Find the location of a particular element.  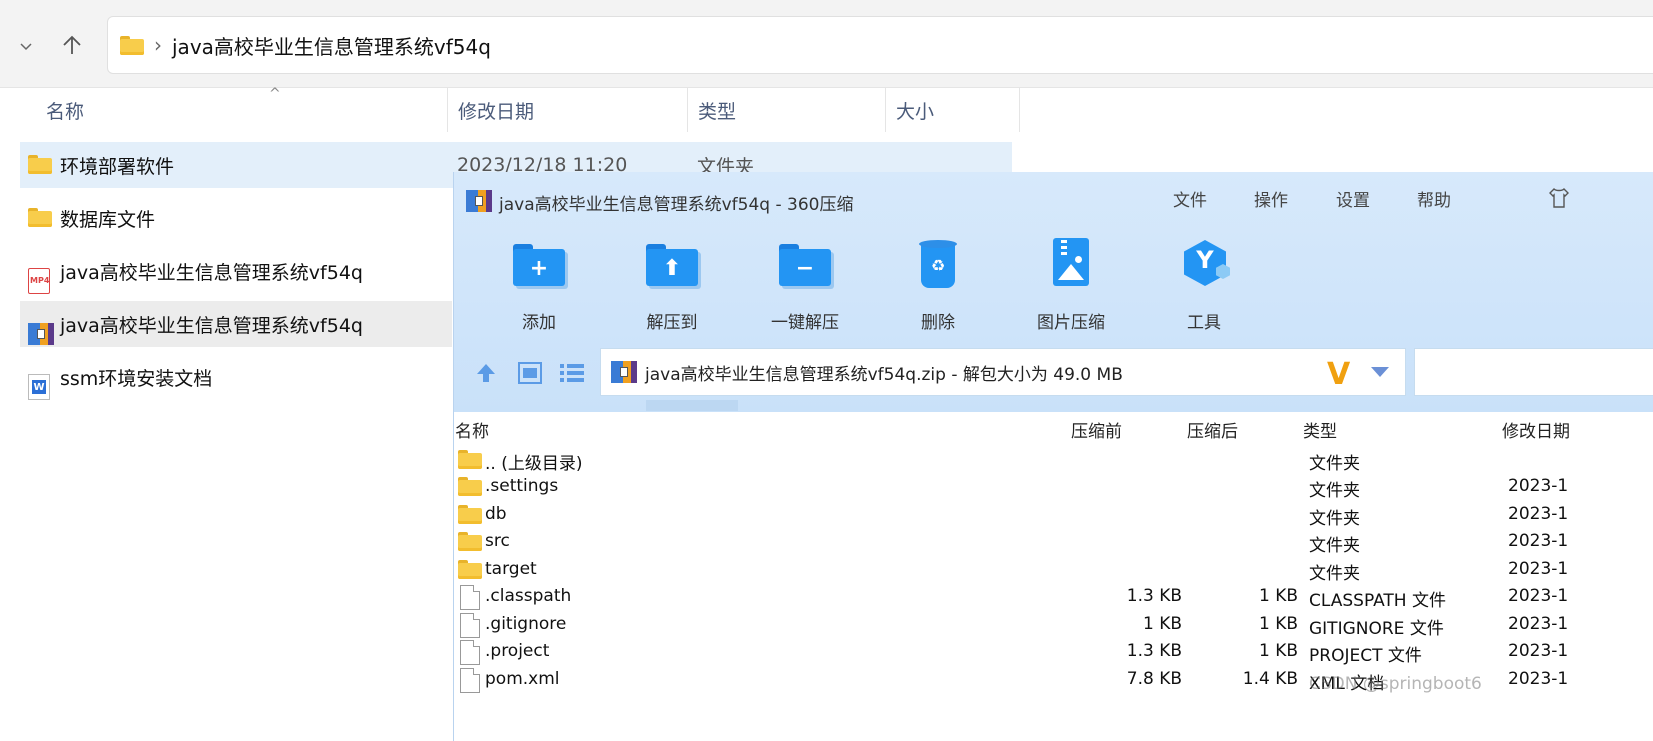

watermark: CSDN @springboot6 is located at coordinates (1395, 684).